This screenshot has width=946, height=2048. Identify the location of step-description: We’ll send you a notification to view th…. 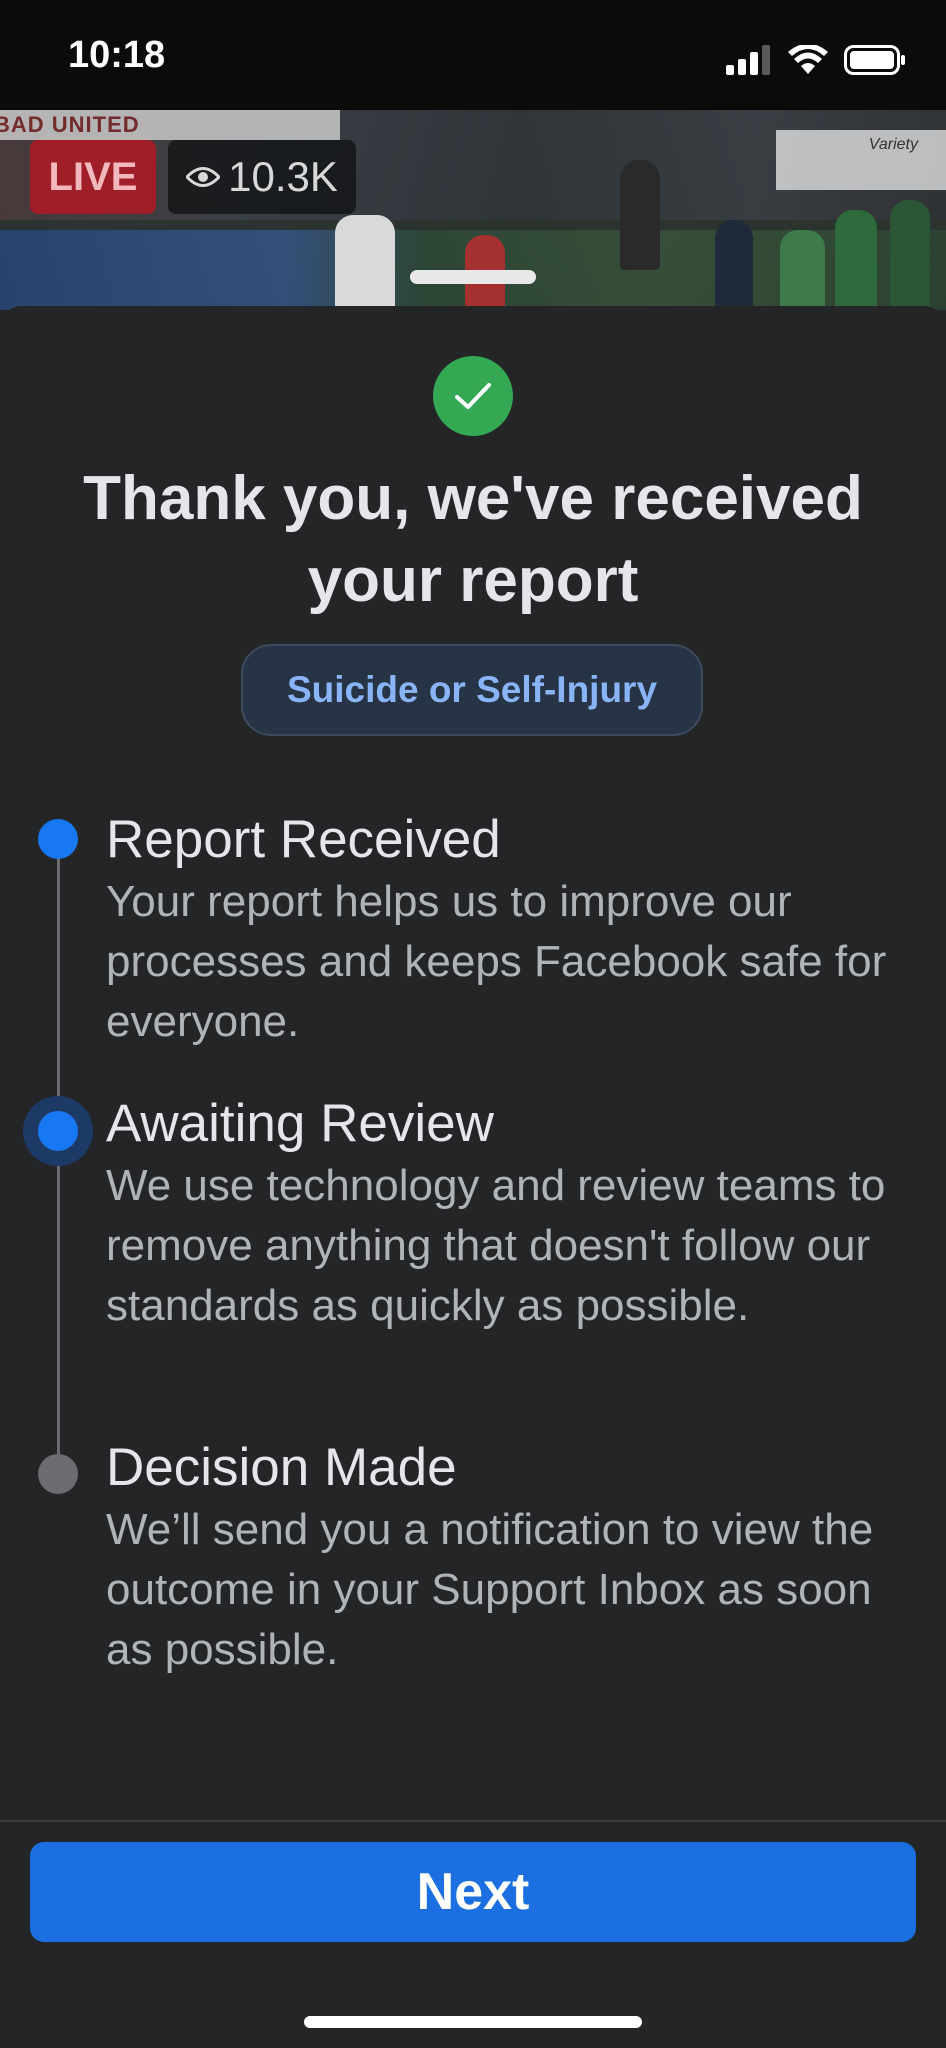
(490, 1589).